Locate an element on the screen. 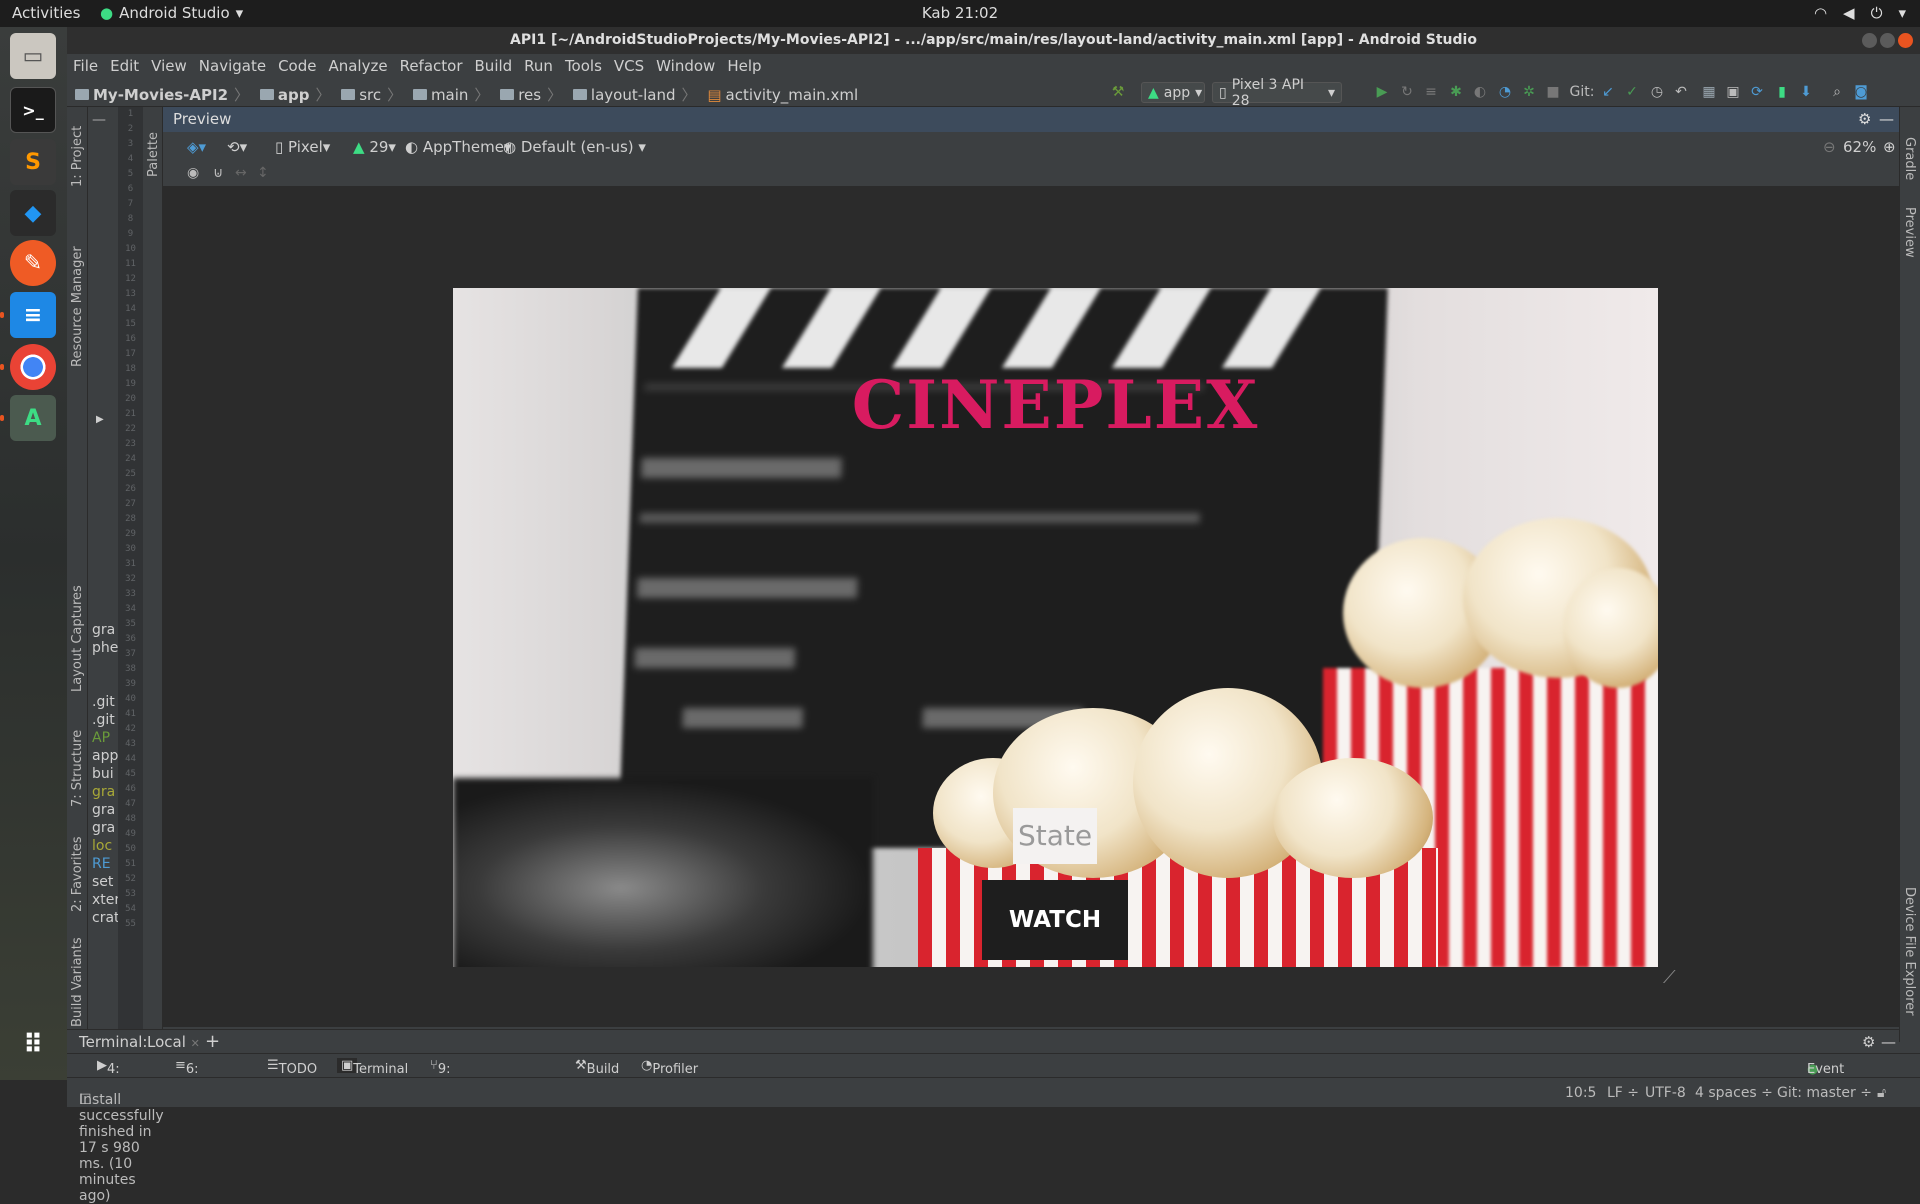 The width and height of the screenshot is (1920, 1204). locale-select: ◍ Default (en-us) ▾ is located at coordinates (574, 147).